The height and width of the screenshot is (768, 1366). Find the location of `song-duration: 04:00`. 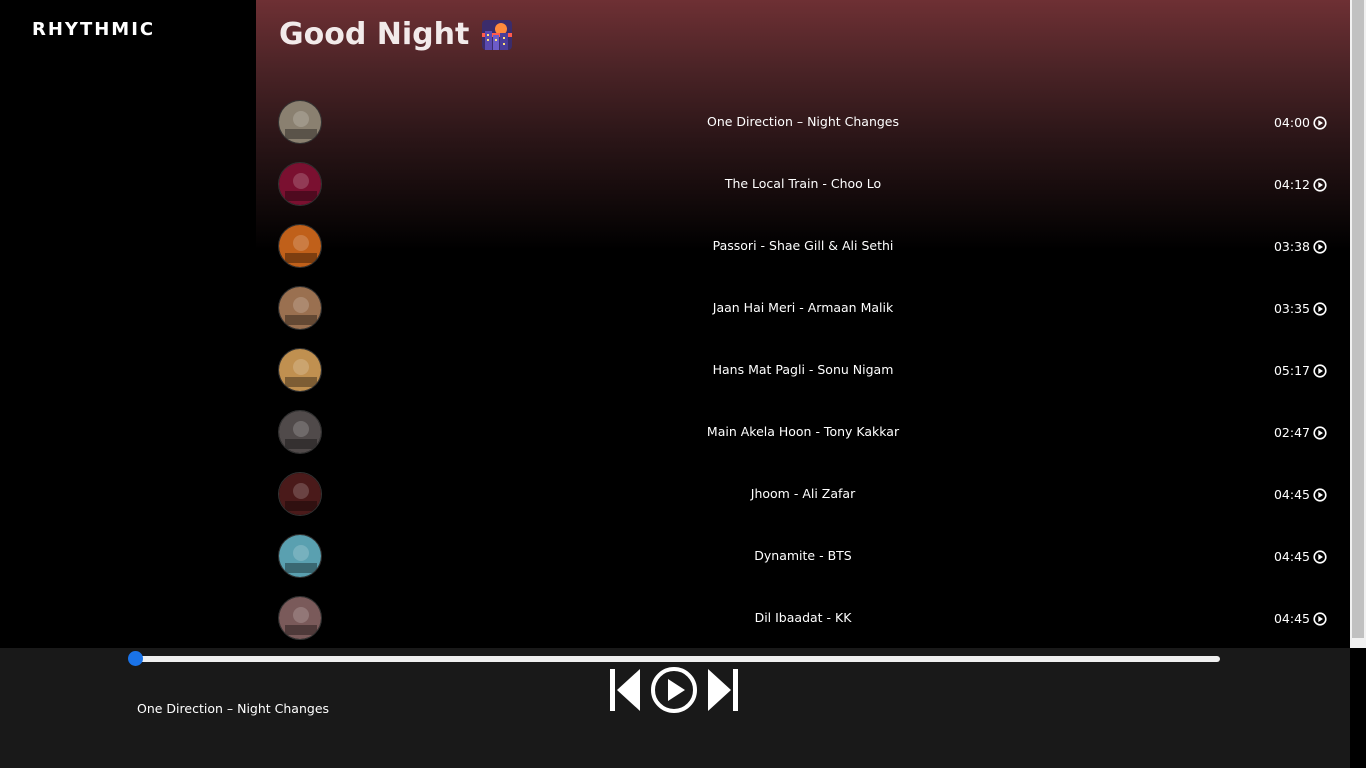

song-duration: 04:00 is located at coordinates (1291, 122).